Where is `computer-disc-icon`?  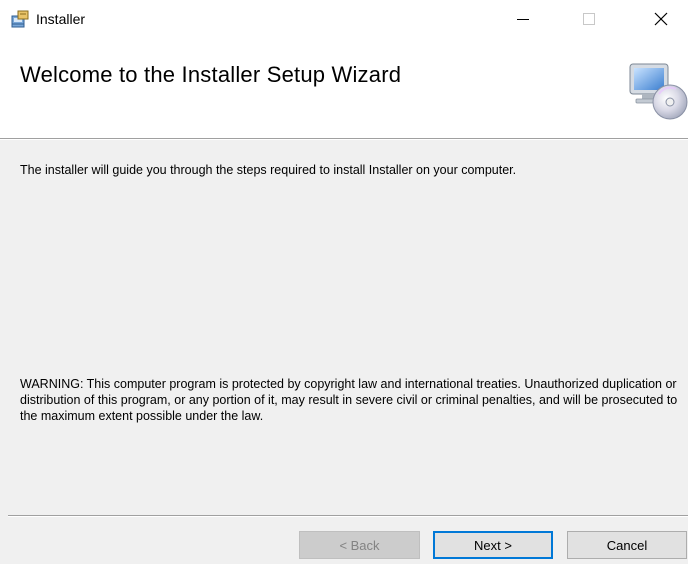 computer-disc-icon is located at coordinates (657, 90).